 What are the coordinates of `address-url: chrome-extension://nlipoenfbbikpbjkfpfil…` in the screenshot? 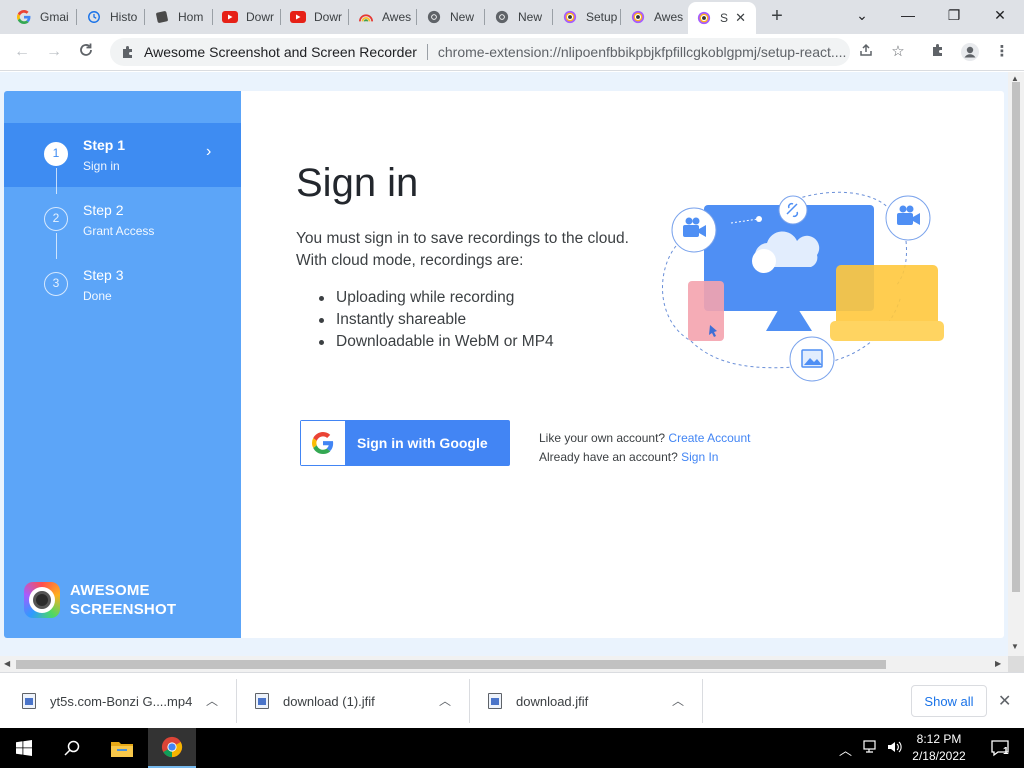 It's located at (642, 52).